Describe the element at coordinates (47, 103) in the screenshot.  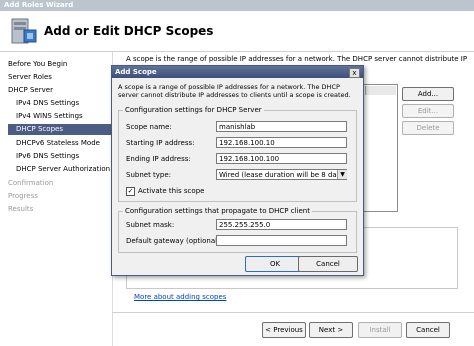
I see `nav-item-ipv4-dns: IPv4 DNS Settings` at that location.